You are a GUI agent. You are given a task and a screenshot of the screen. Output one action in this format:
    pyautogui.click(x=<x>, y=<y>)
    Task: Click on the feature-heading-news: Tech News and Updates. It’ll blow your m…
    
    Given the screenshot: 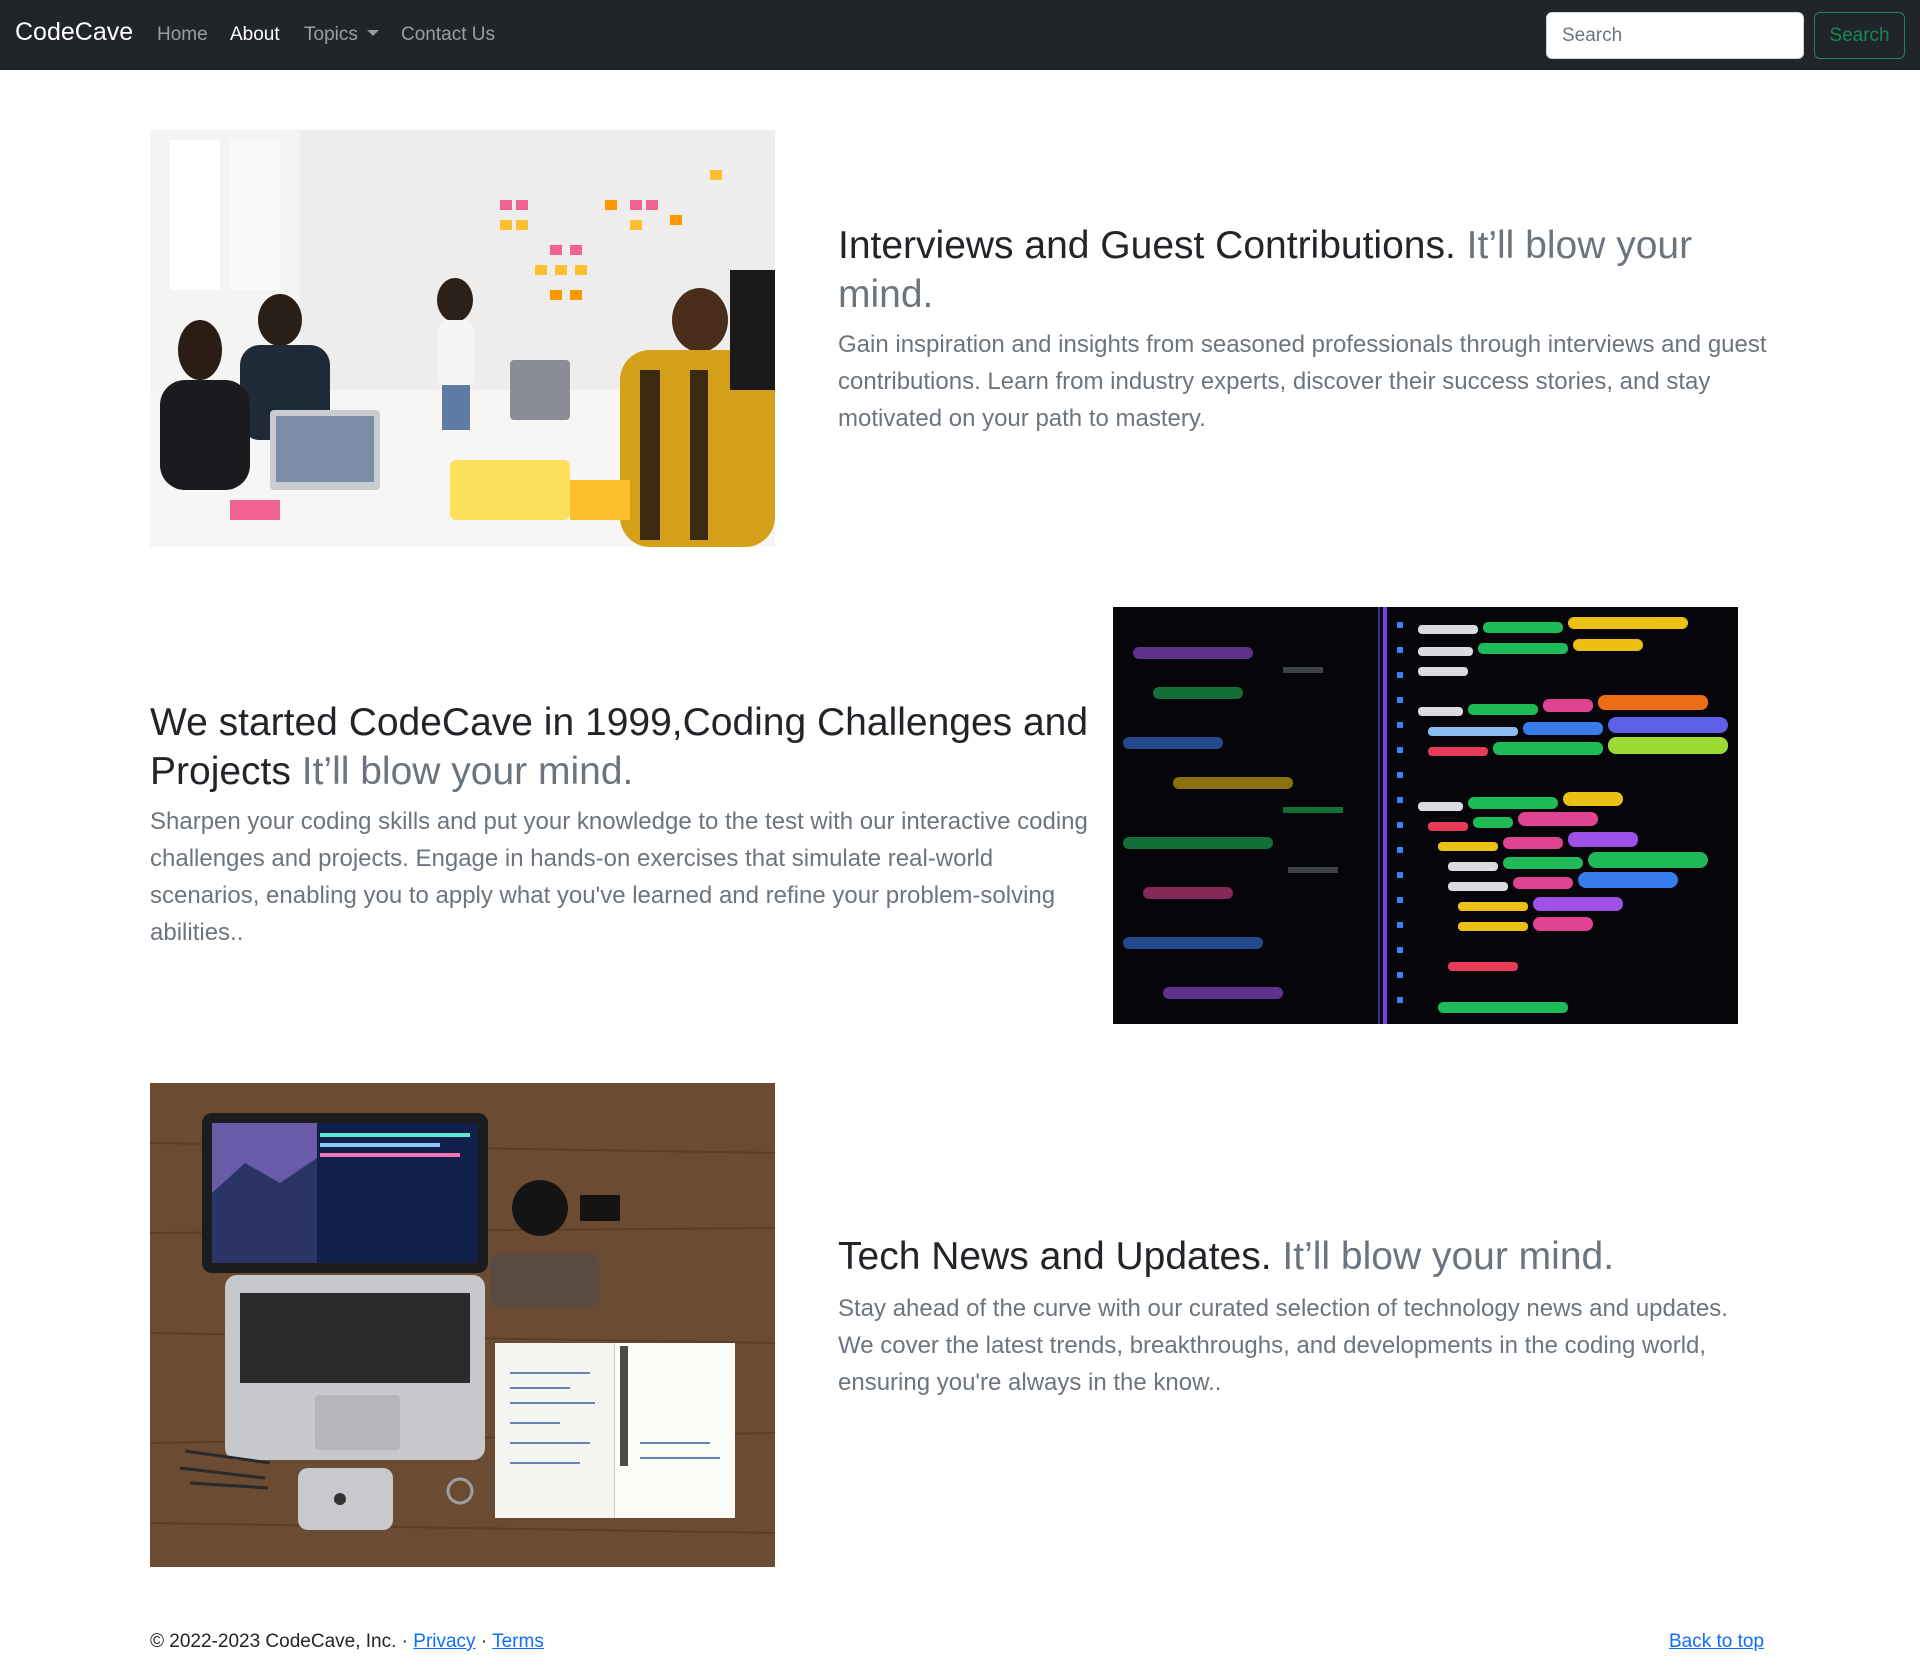 What is the action you would take?
    pyautogui.click(x=1303, y=1256)
    